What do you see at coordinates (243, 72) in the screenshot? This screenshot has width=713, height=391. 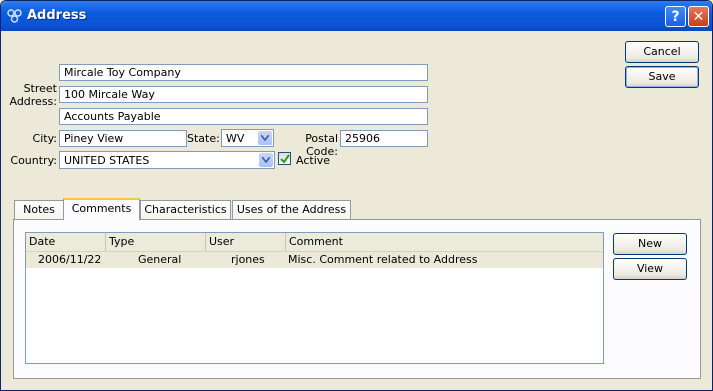 I see `street-line-1-field: Mircale Toy Company` at bounding box center [243, 72].